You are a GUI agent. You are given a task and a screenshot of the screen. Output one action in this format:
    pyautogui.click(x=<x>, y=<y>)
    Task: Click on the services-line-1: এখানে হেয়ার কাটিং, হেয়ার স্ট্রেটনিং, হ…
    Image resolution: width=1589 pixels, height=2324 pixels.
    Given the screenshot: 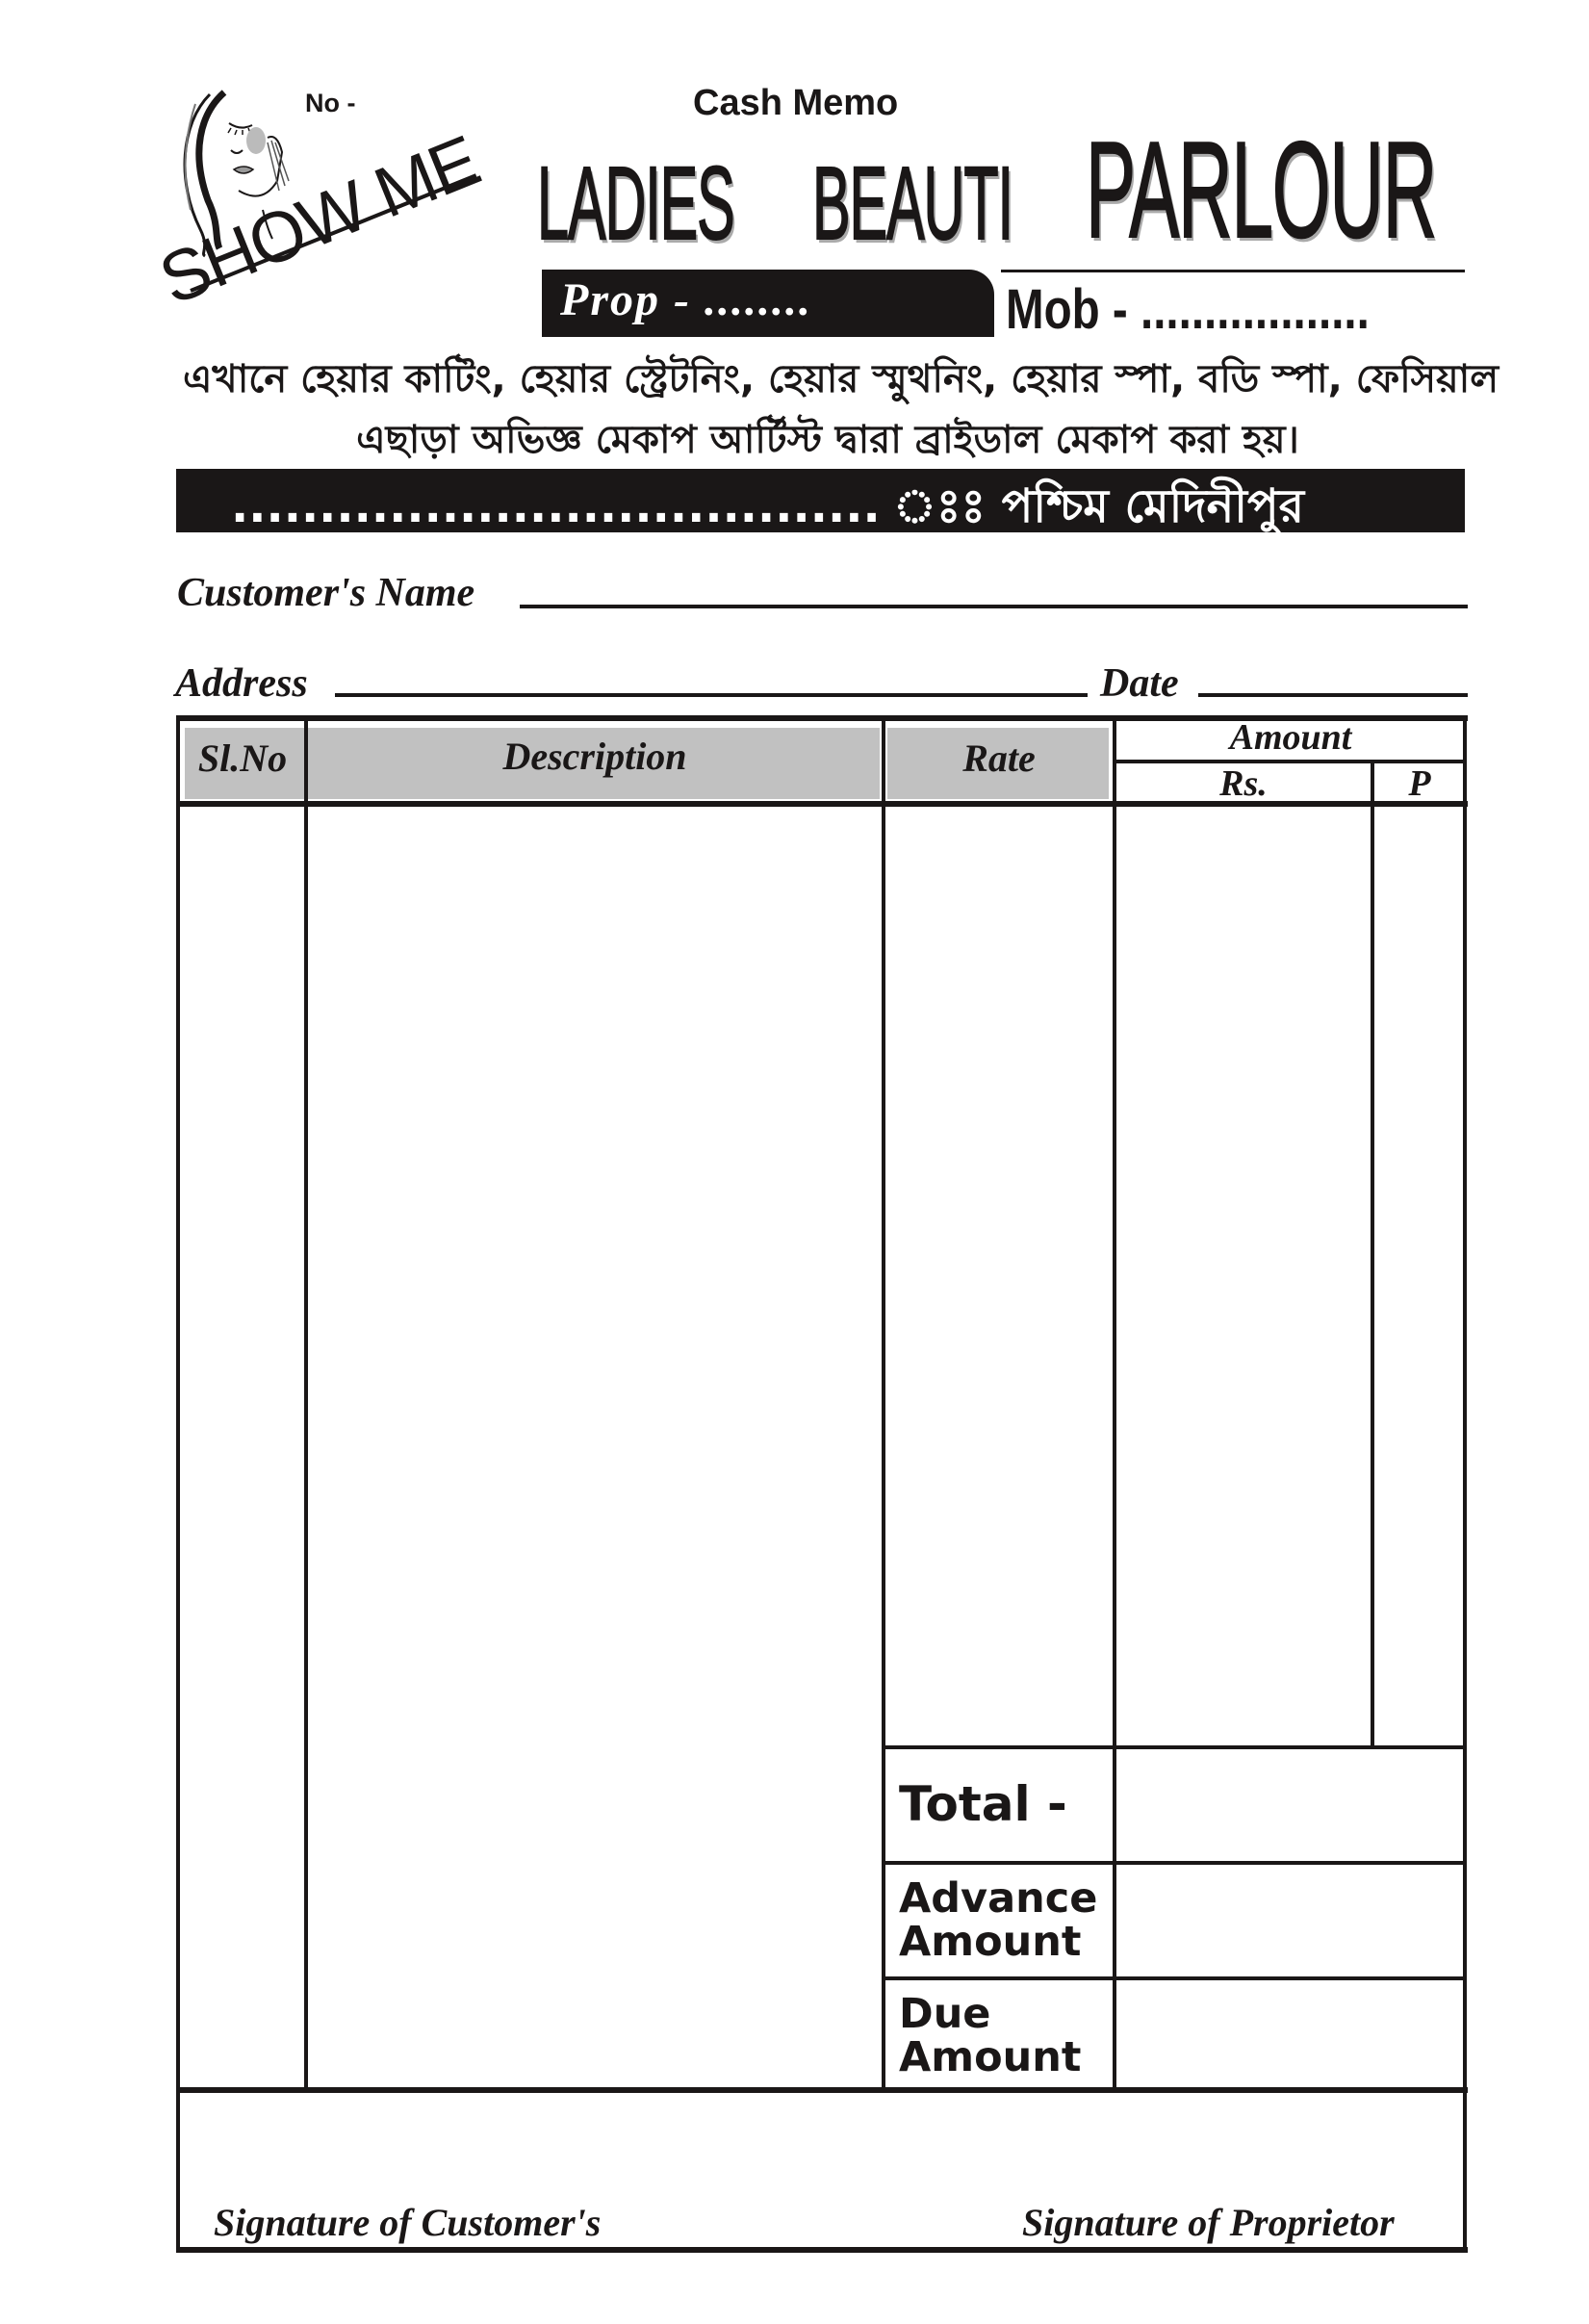 What is the action you would take?
    pyautogui.click(x=841, y=379)
    